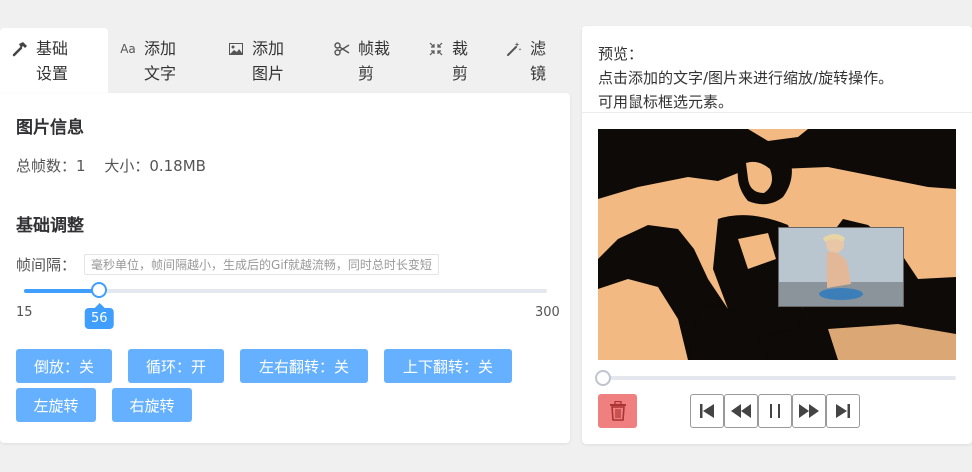 This screenshot has height=472, width=972. I want to click on rewind-icon, so click(741, 411).